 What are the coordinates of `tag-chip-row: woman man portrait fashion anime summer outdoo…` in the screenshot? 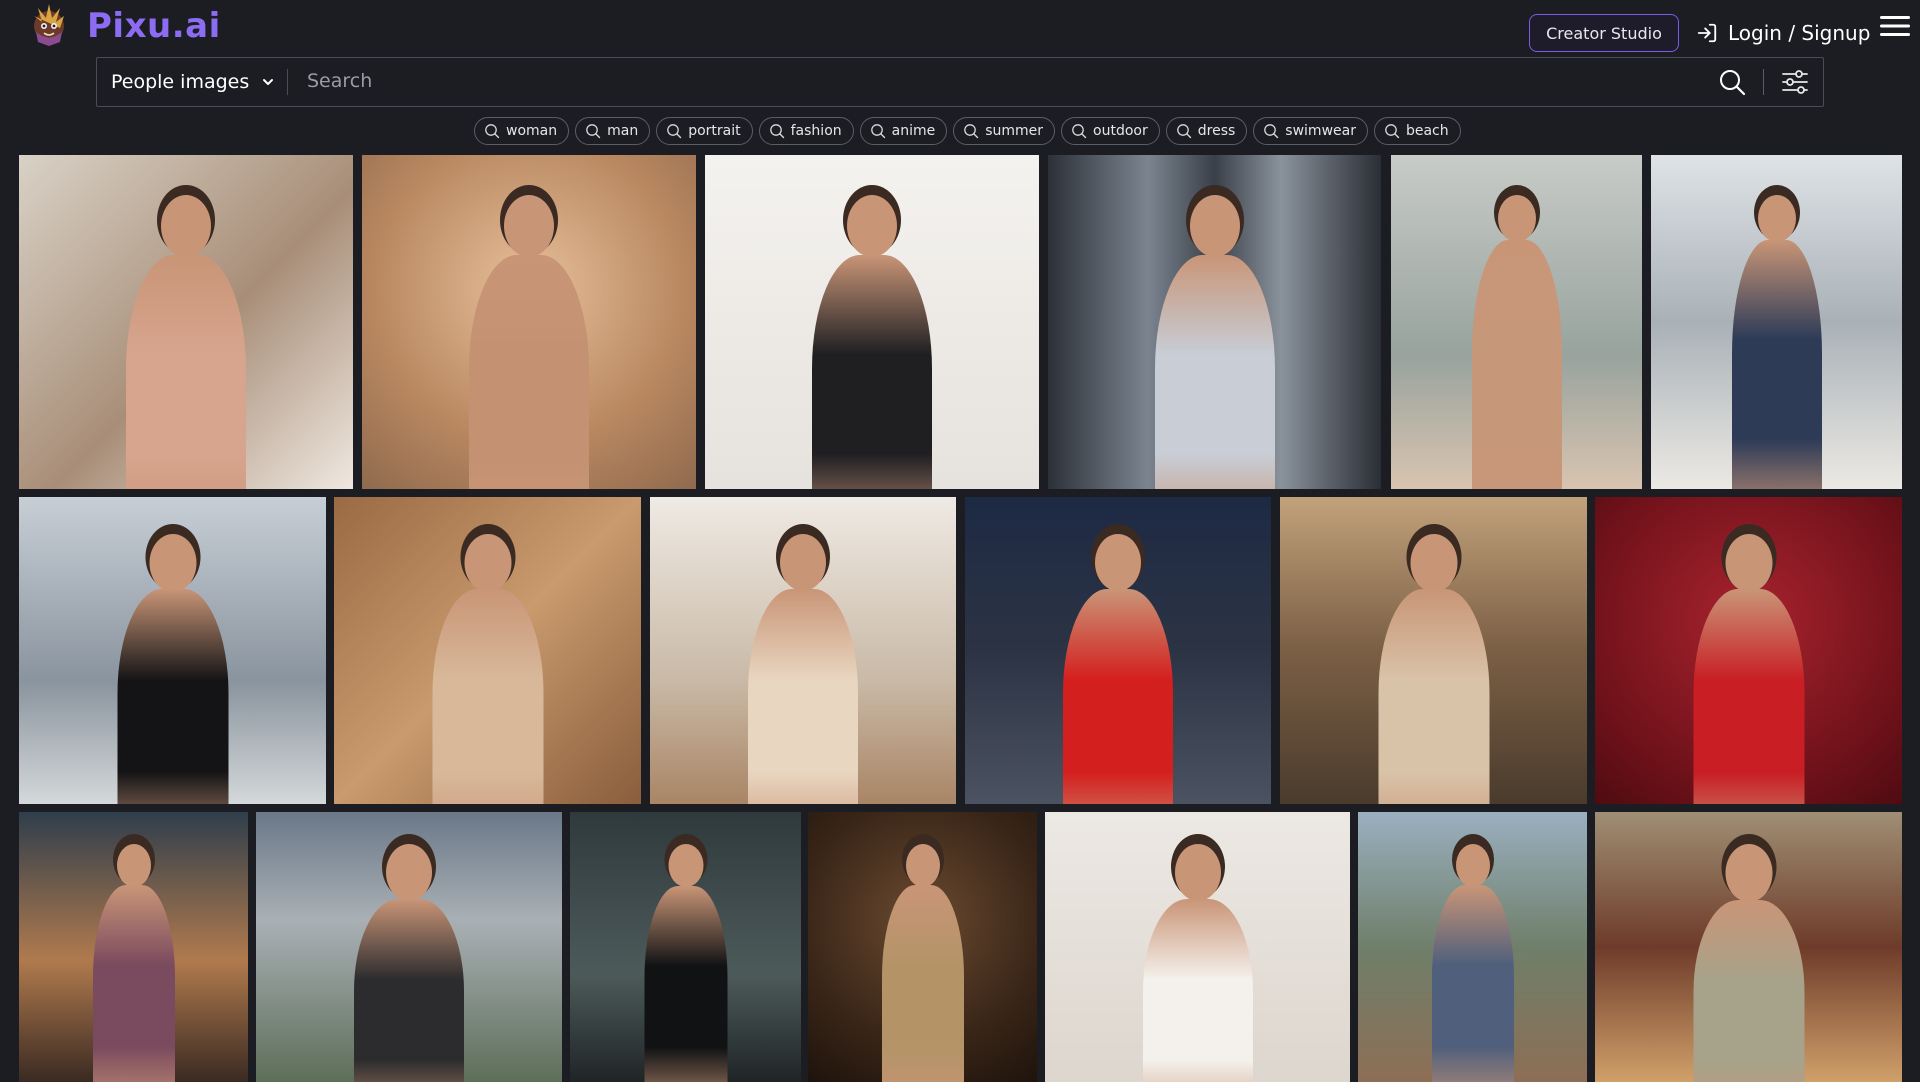 It's located at (967, 131).